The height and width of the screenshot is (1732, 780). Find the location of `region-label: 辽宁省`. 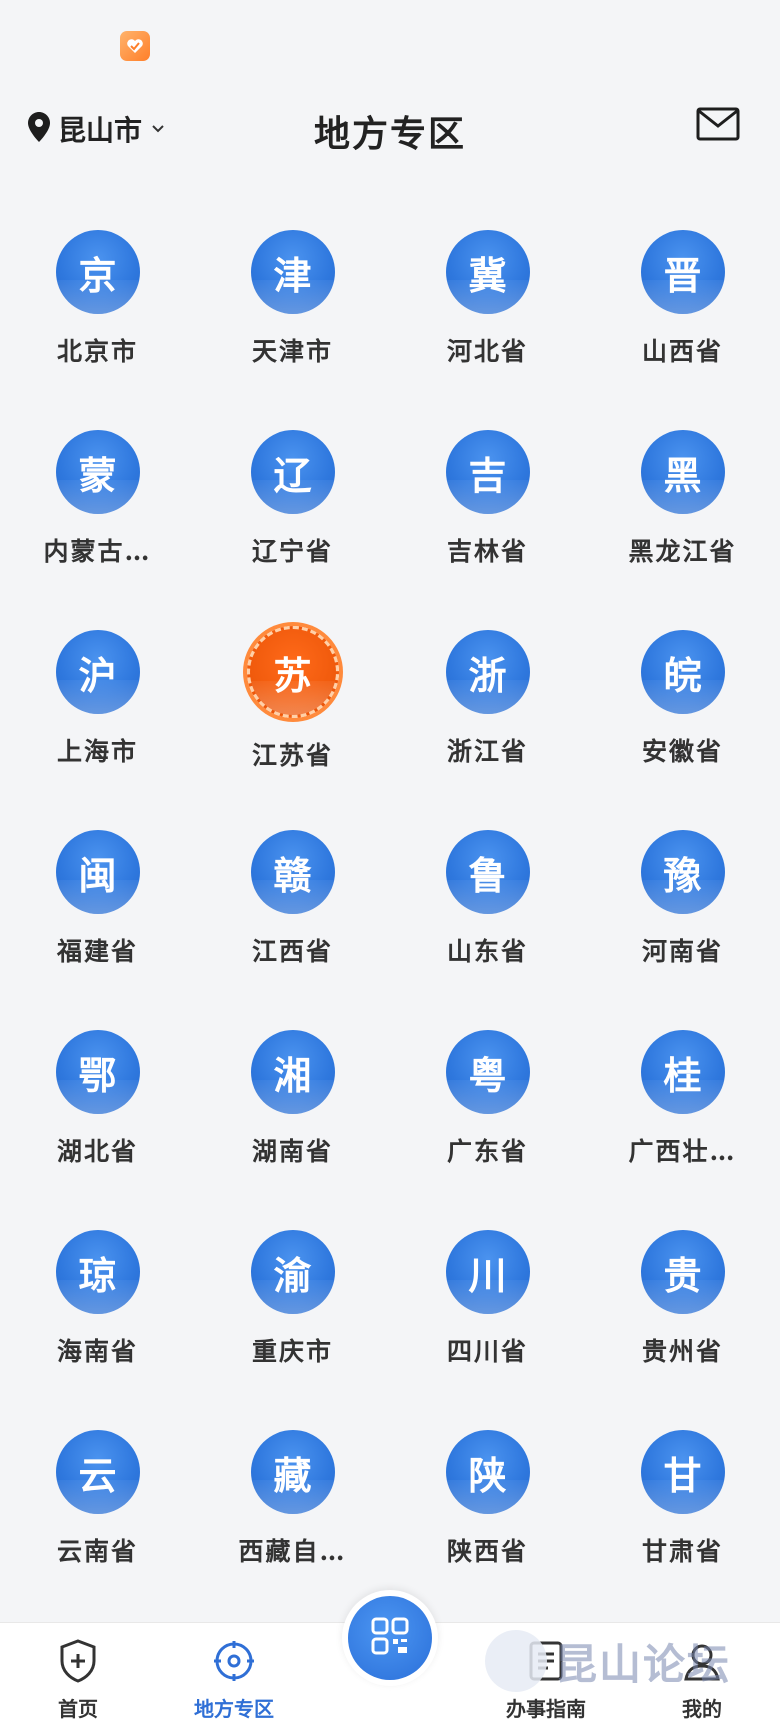

region-label: 辽宁省 is located at coordinates (292, 551).